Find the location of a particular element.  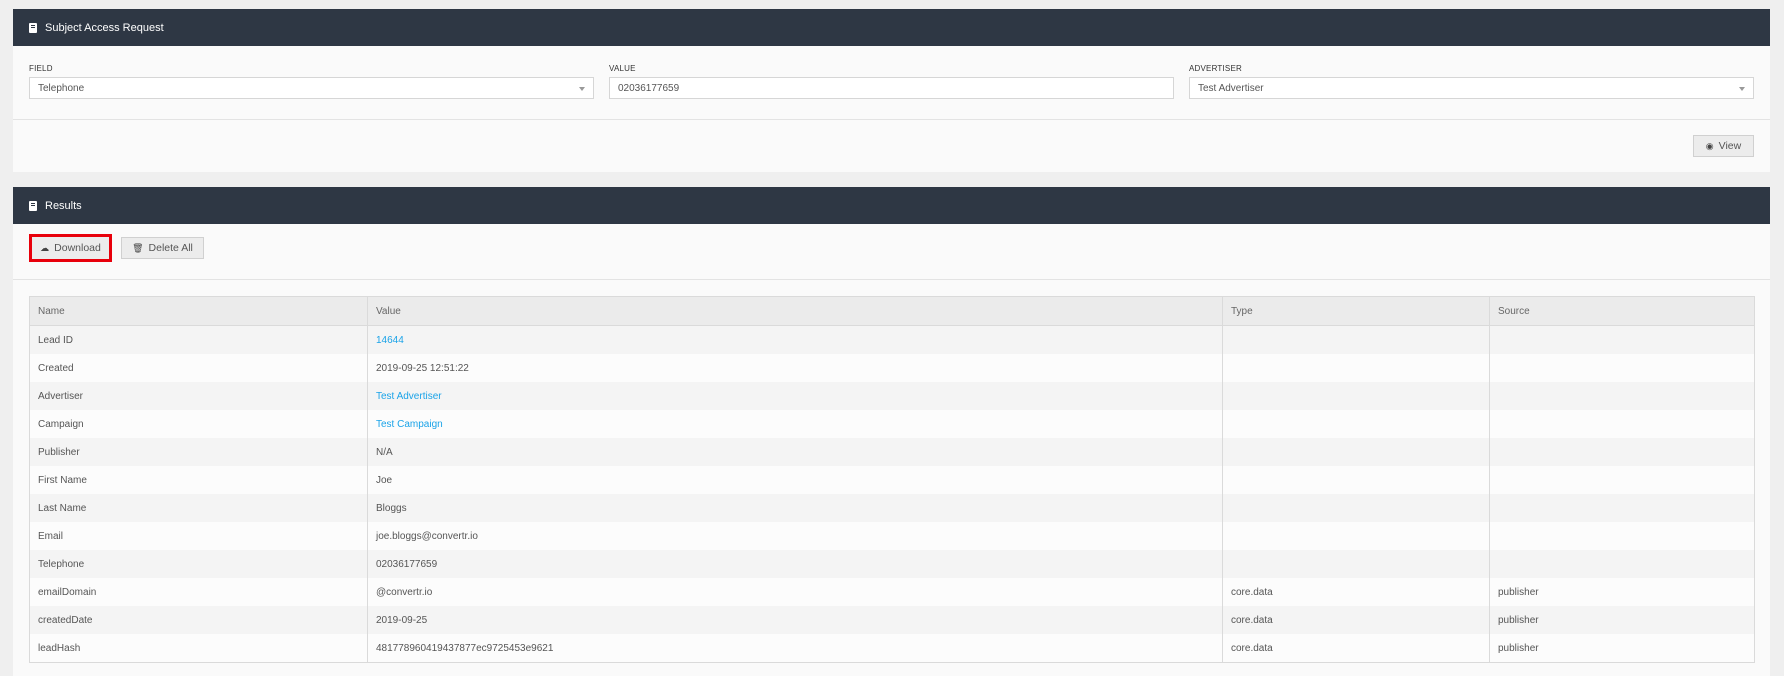

advertiser-group: ADVERTISER Test Advertiser is located at coordinates (1471, 81).